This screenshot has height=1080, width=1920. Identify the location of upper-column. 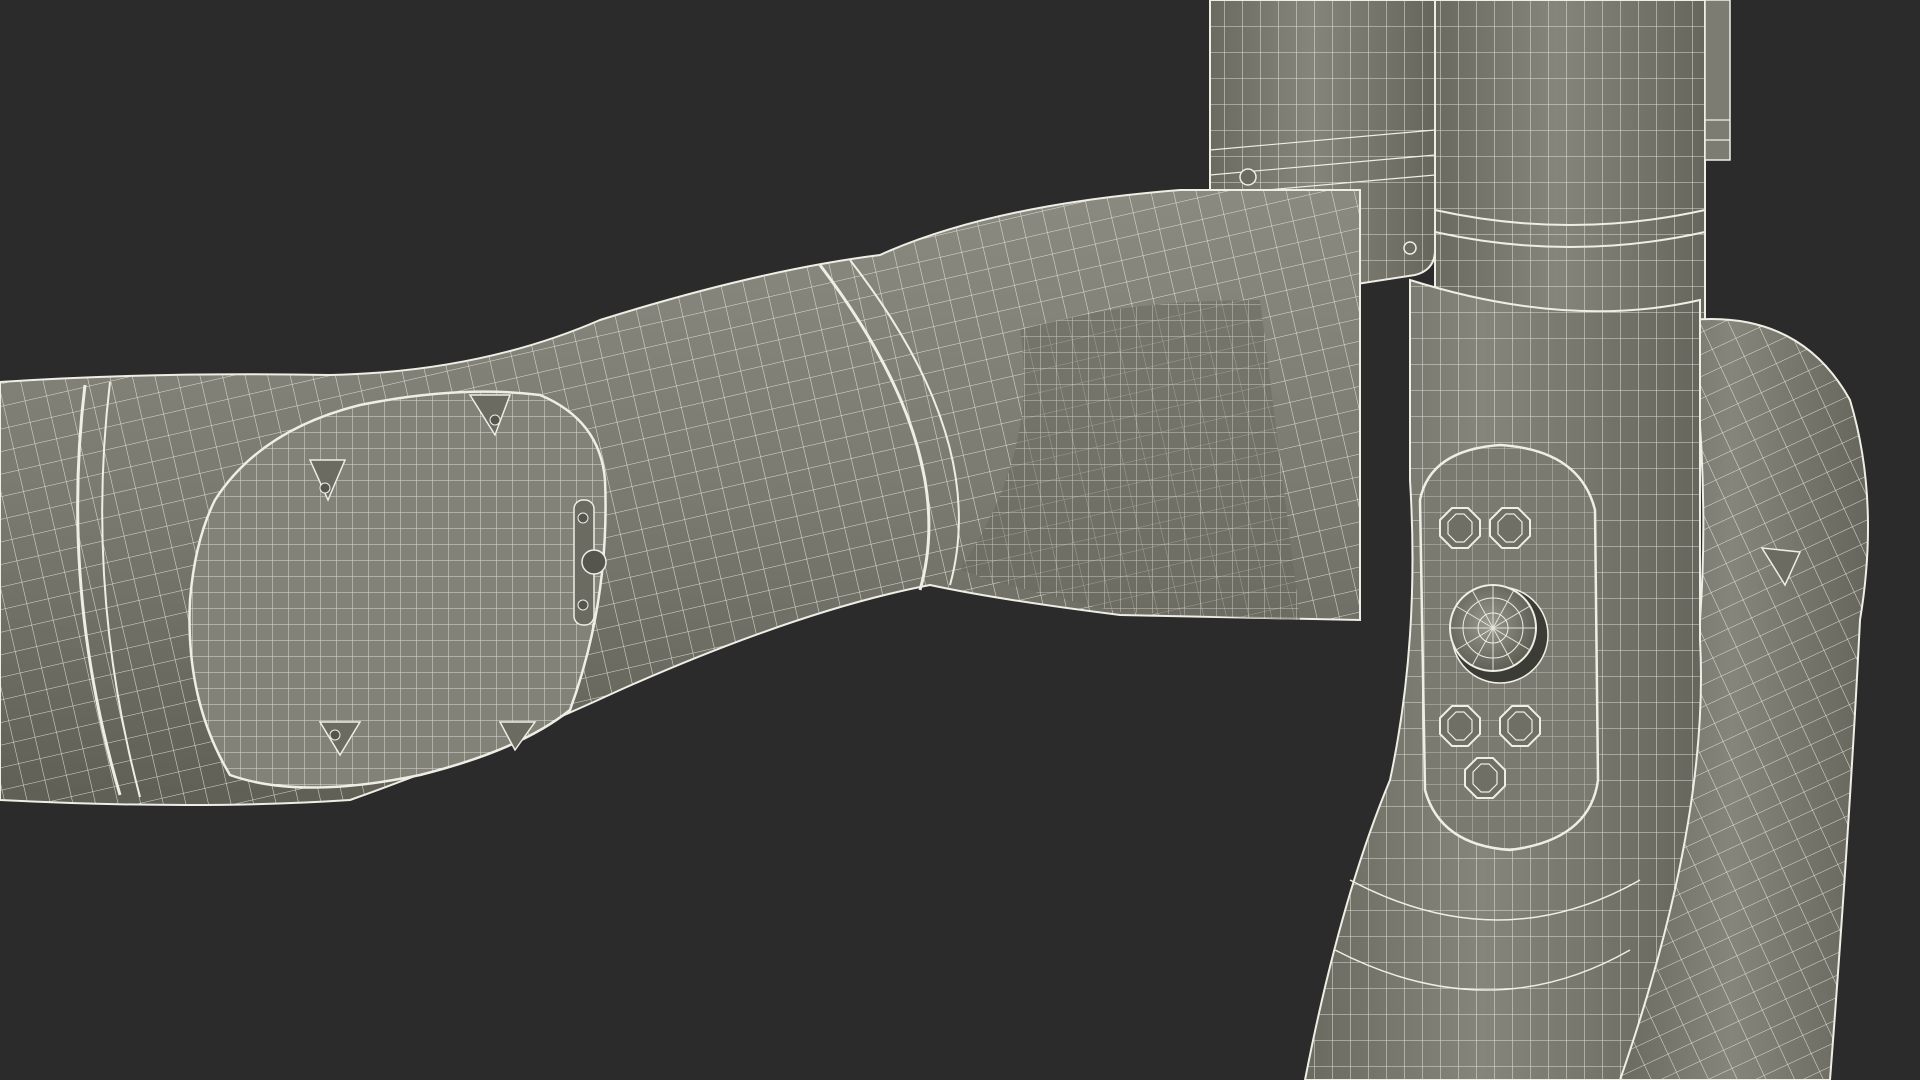
(1582, 165).